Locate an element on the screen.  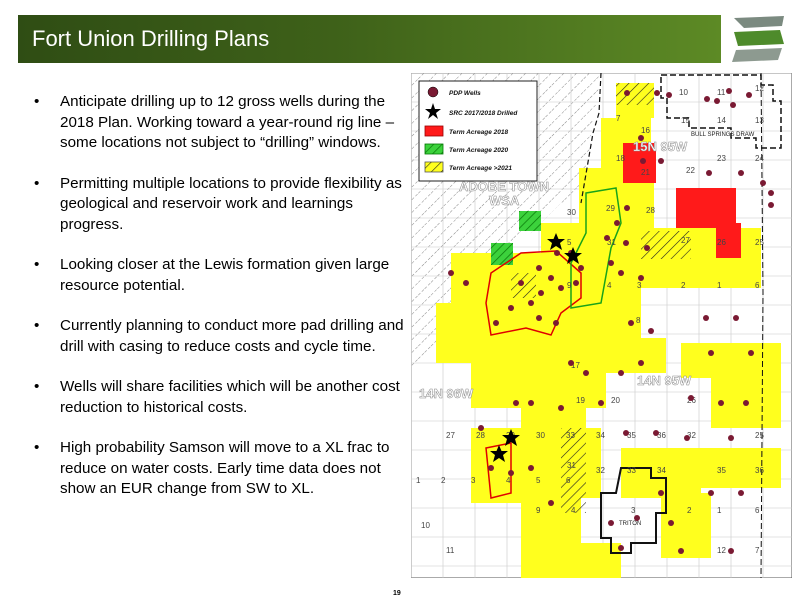
township-14n-label: 14N 95W is located at coordinates (664, 380).